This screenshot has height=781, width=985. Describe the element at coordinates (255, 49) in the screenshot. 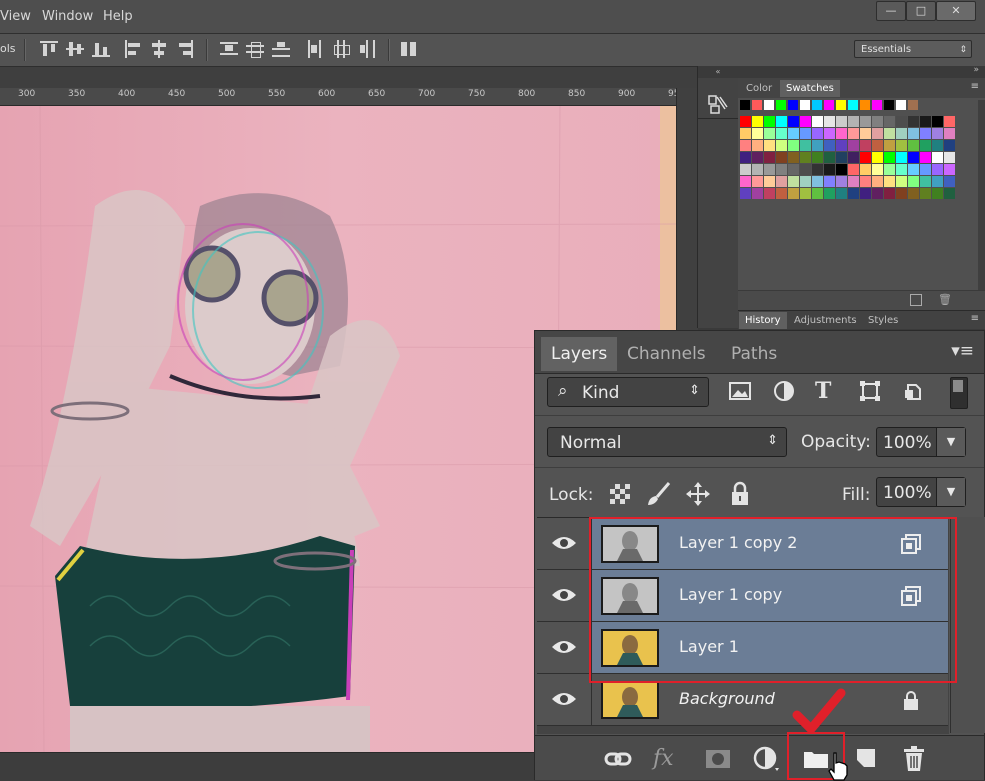

I see `distribute-vcenter-icon` at that location.